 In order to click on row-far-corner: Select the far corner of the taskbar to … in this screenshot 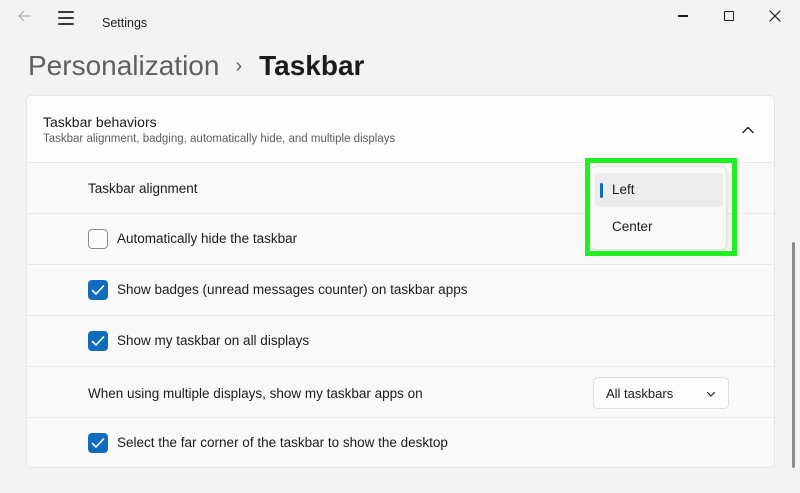, I will do `click(400, 442)`.